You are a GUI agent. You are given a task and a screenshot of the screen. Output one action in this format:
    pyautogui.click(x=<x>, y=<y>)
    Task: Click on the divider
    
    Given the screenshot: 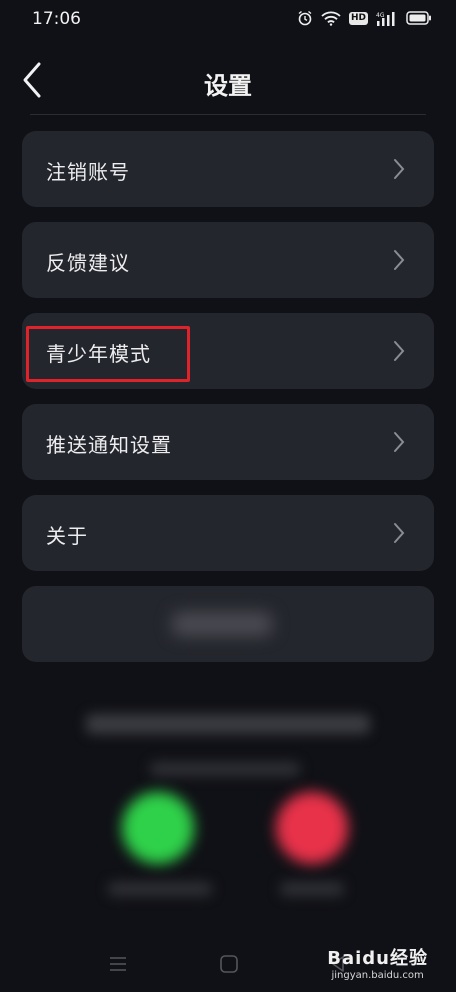 What is the action you would take?
    pyautogui.click(x=228, y=114)
    